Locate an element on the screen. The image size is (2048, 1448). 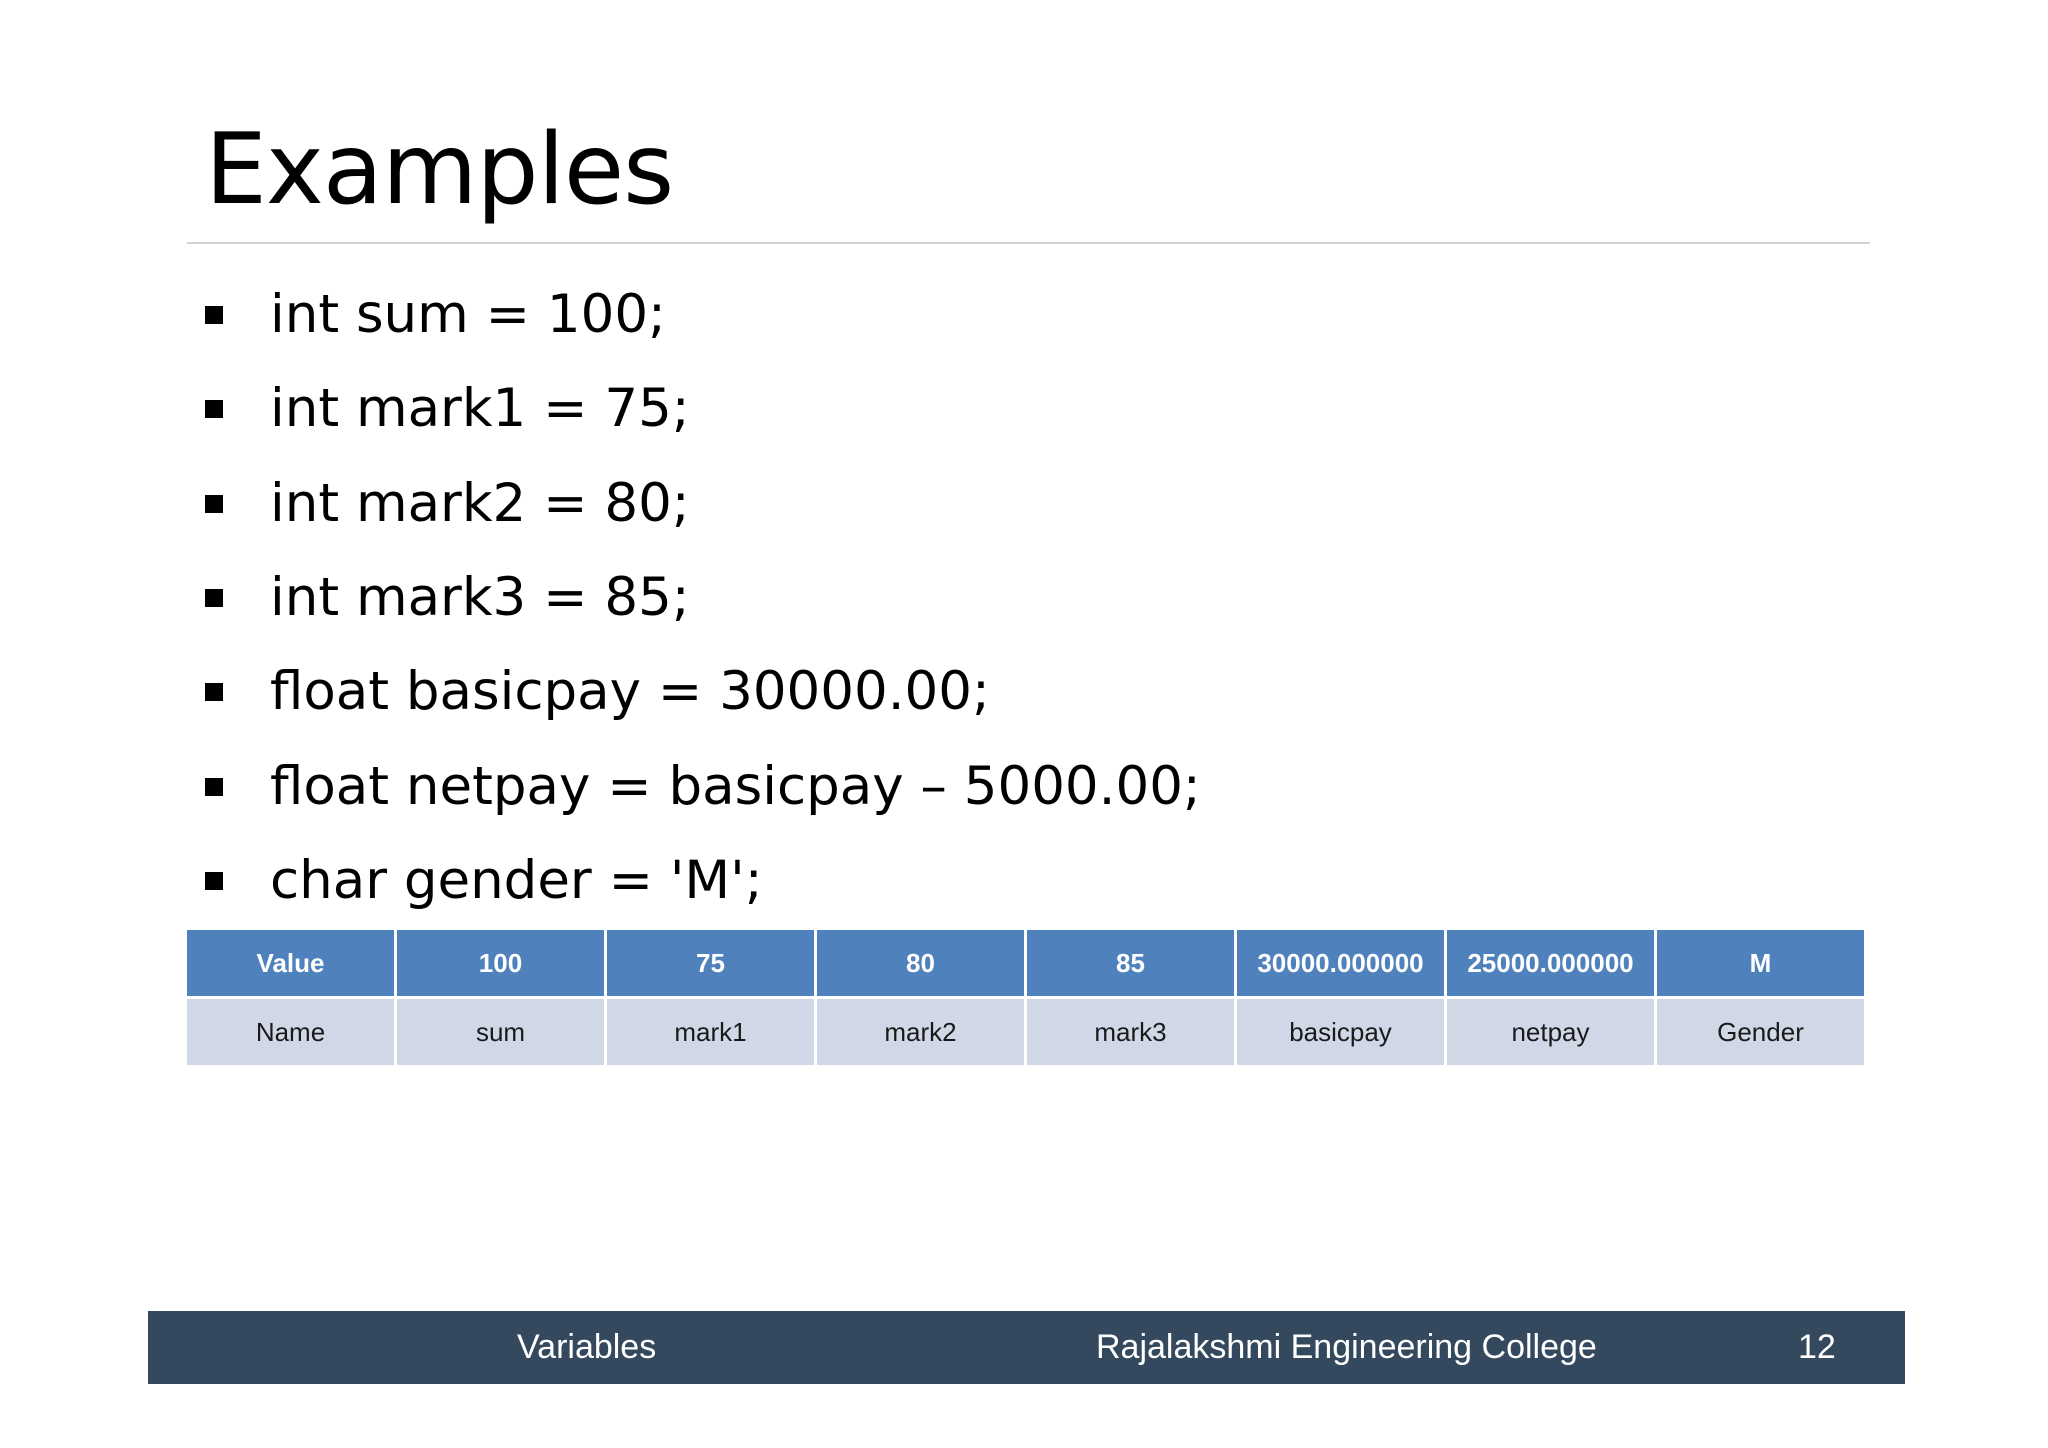
bullet-text: float basicpay = 30000.00; is located at coordinates (630, 692).